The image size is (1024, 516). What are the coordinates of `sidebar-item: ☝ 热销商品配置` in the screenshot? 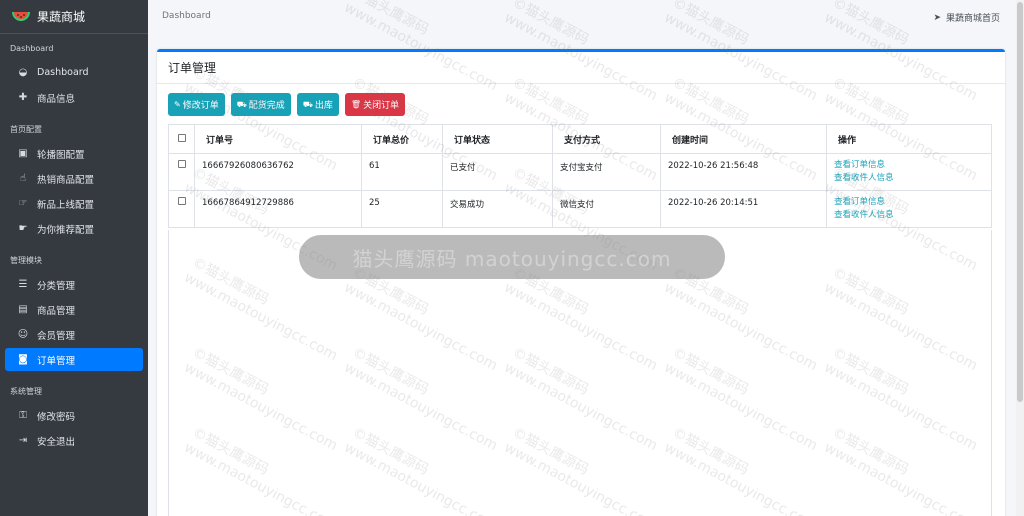 It's located at (74, 178).